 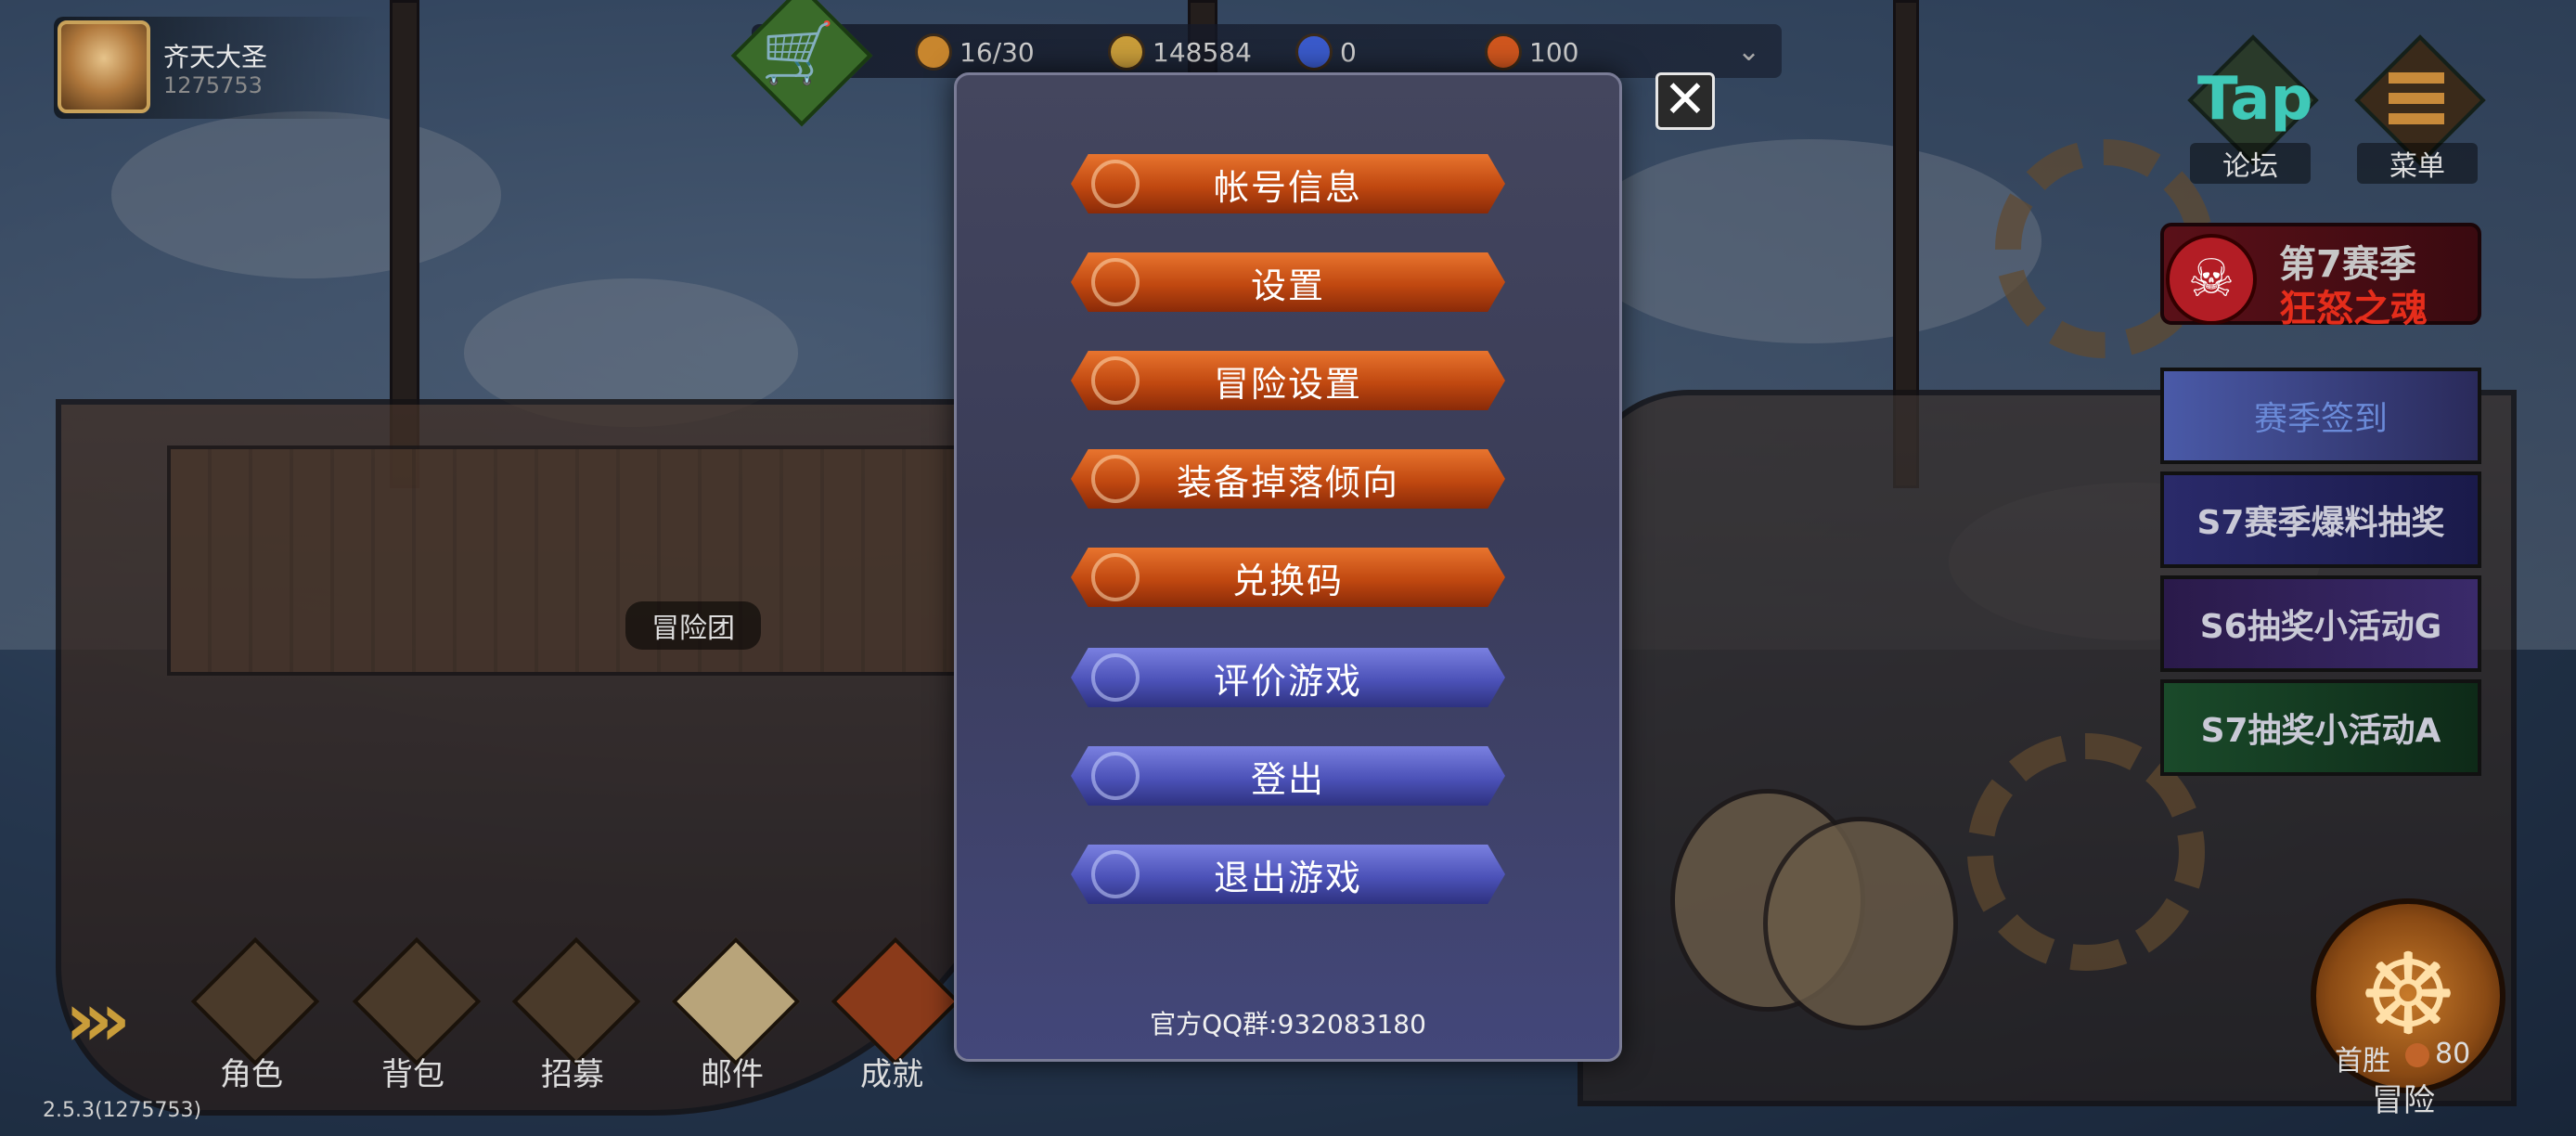 I want to click on expand-arrow-icon: ›››, so click(x=98, y=1019).